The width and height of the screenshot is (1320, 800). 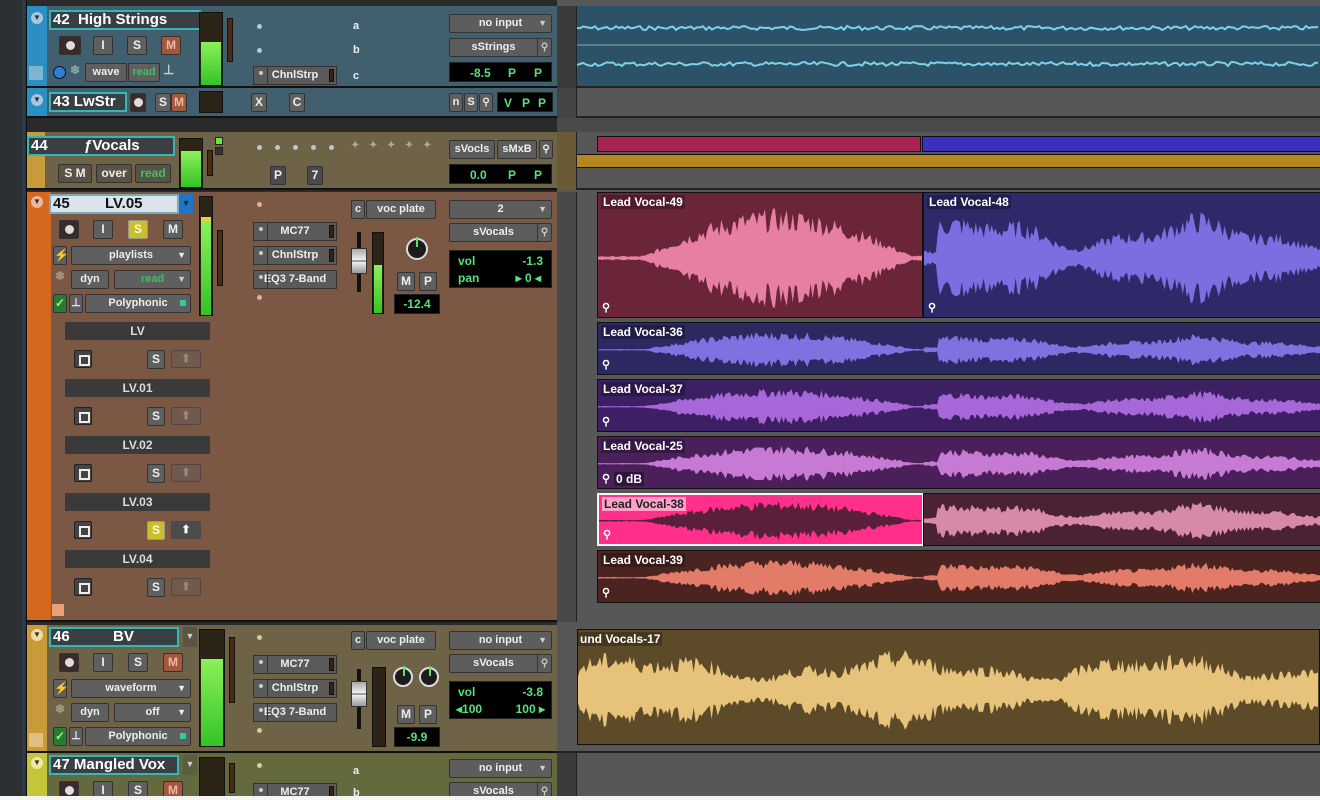 What do you see at coordinates (292, 103) in the screenshot?
I see `track-43-lwstr: ▼ 43 LwStr S M X C n S ⚲ V P P` at bounding box center [292, 103].